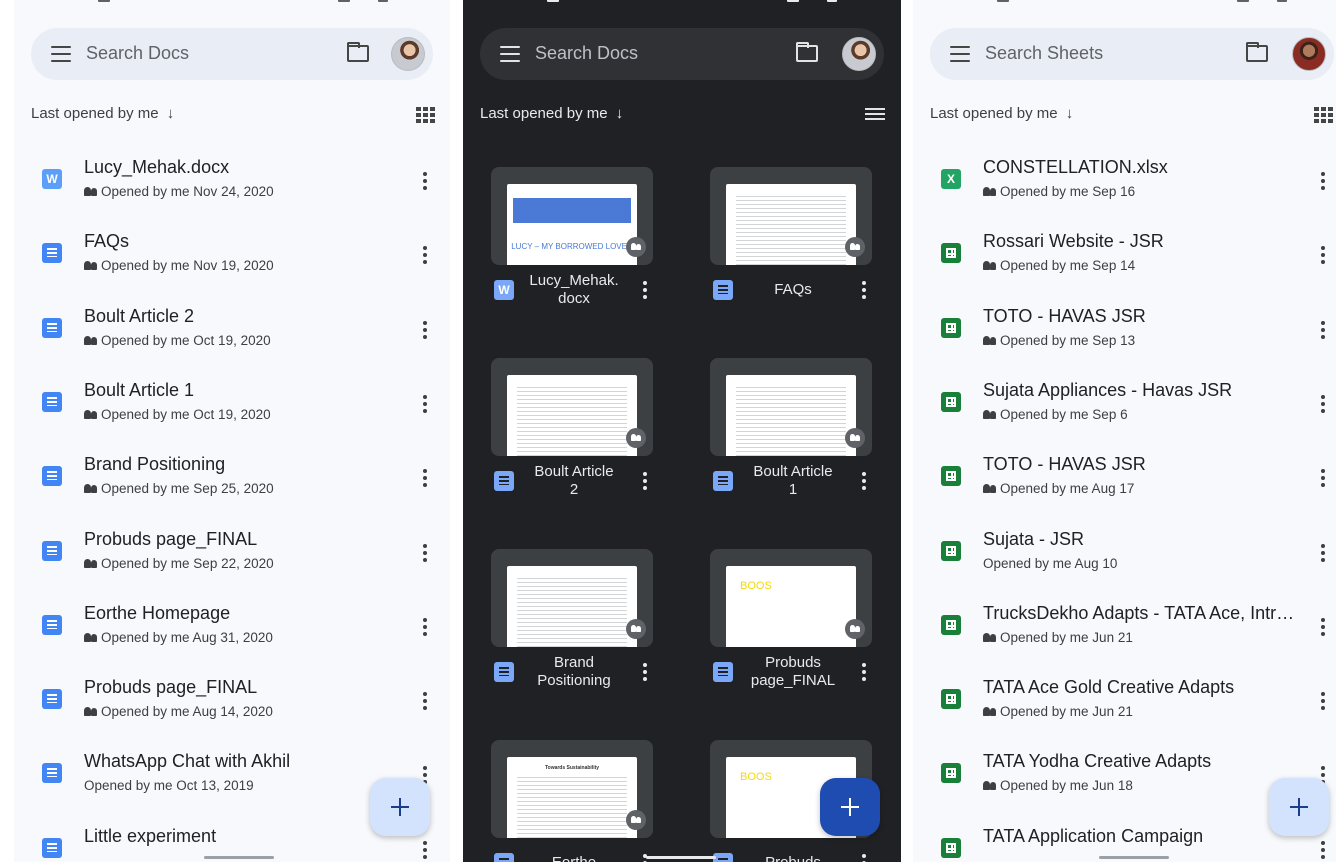 The width and height of the screenshot is (1336, 862). I want to click on plus-icon, so click(400, 807).